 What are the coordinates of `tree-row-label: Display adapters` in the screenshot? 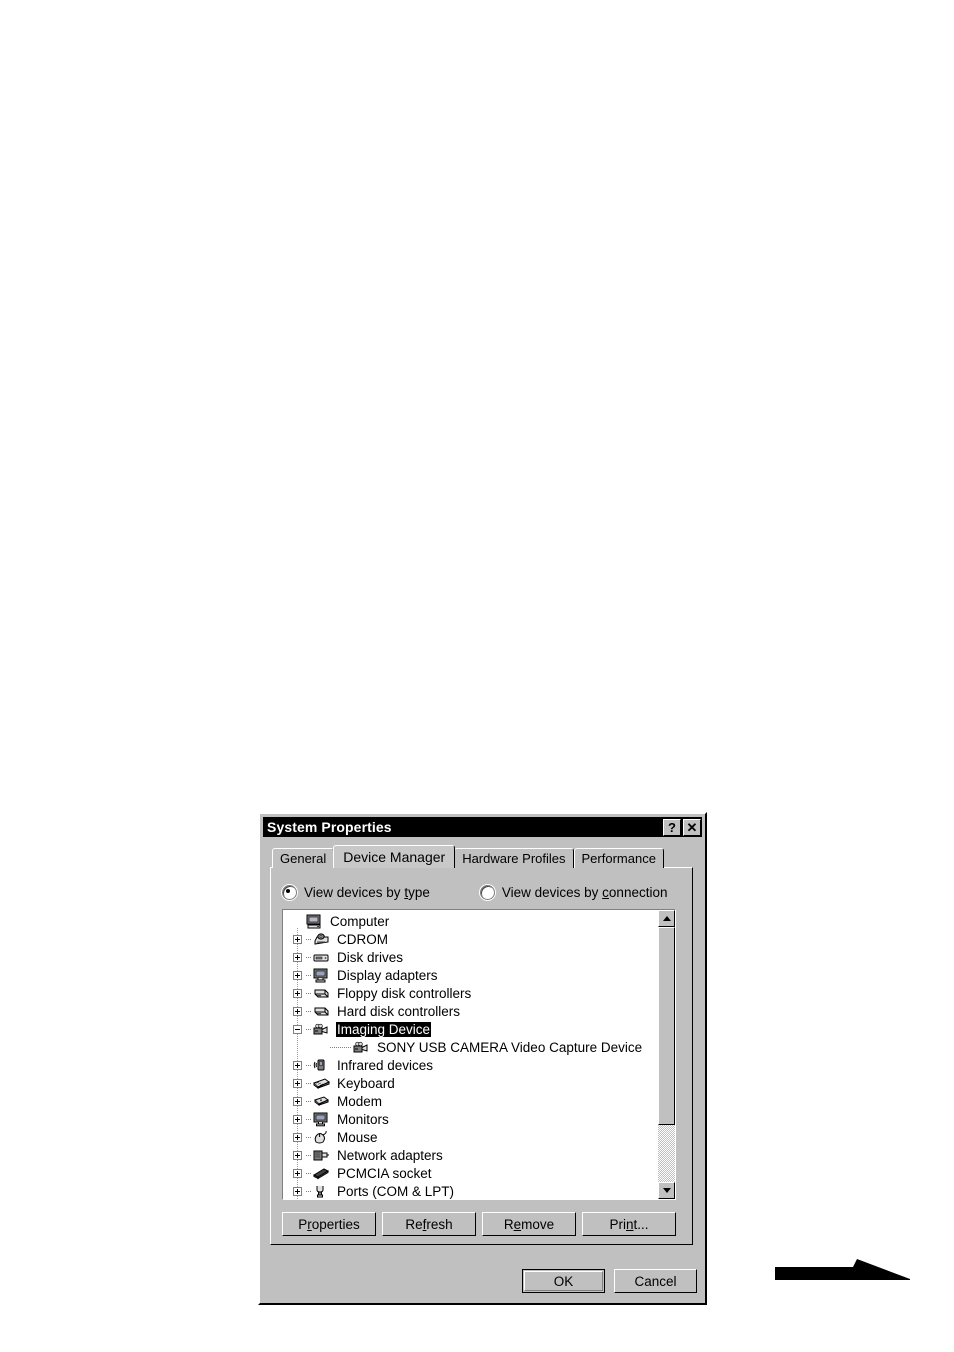 It's located at (387, 975).